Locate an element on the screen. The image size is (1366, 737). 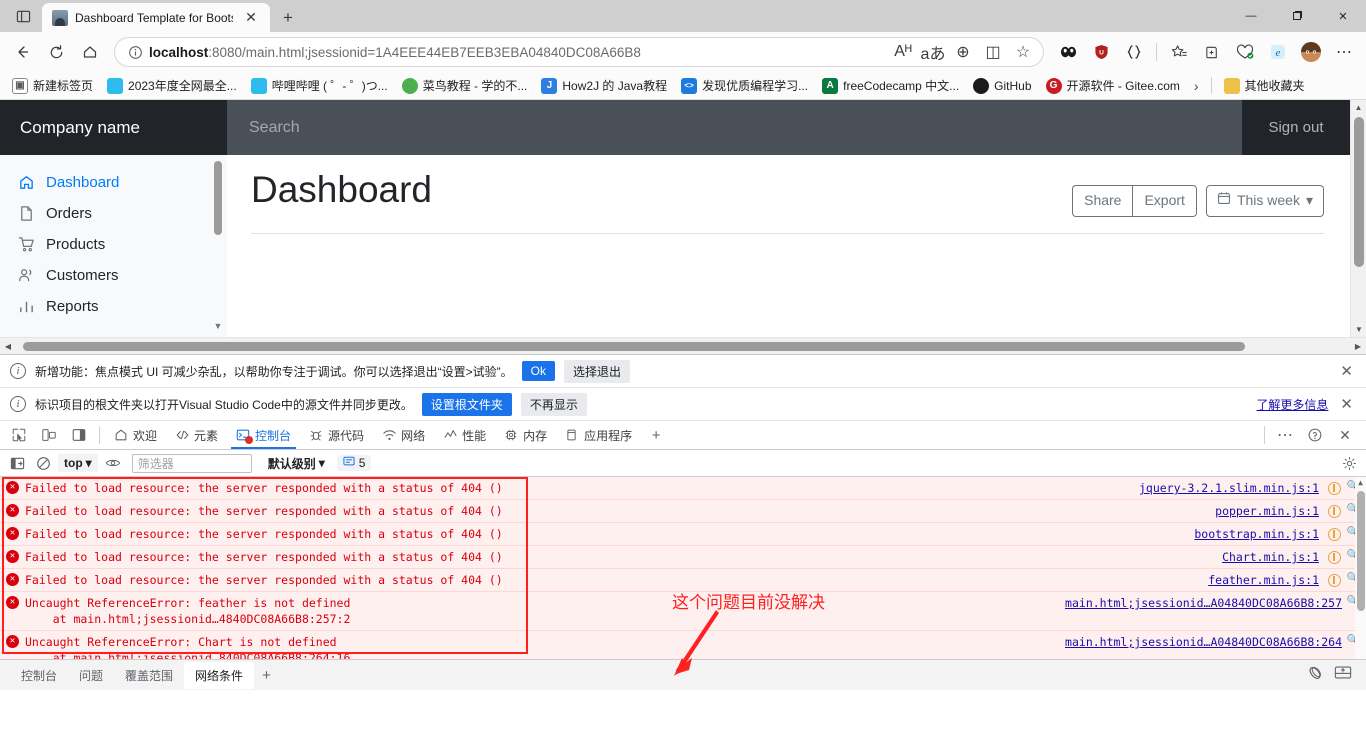
maximize-button is located at coordinates (1297, 16).